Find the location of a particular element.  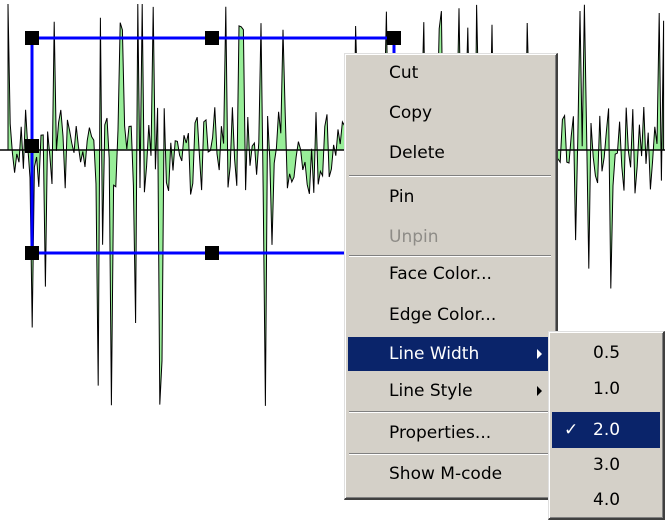

menu-item-show-m-code: Show M-code is located at coordinates (450, 474).